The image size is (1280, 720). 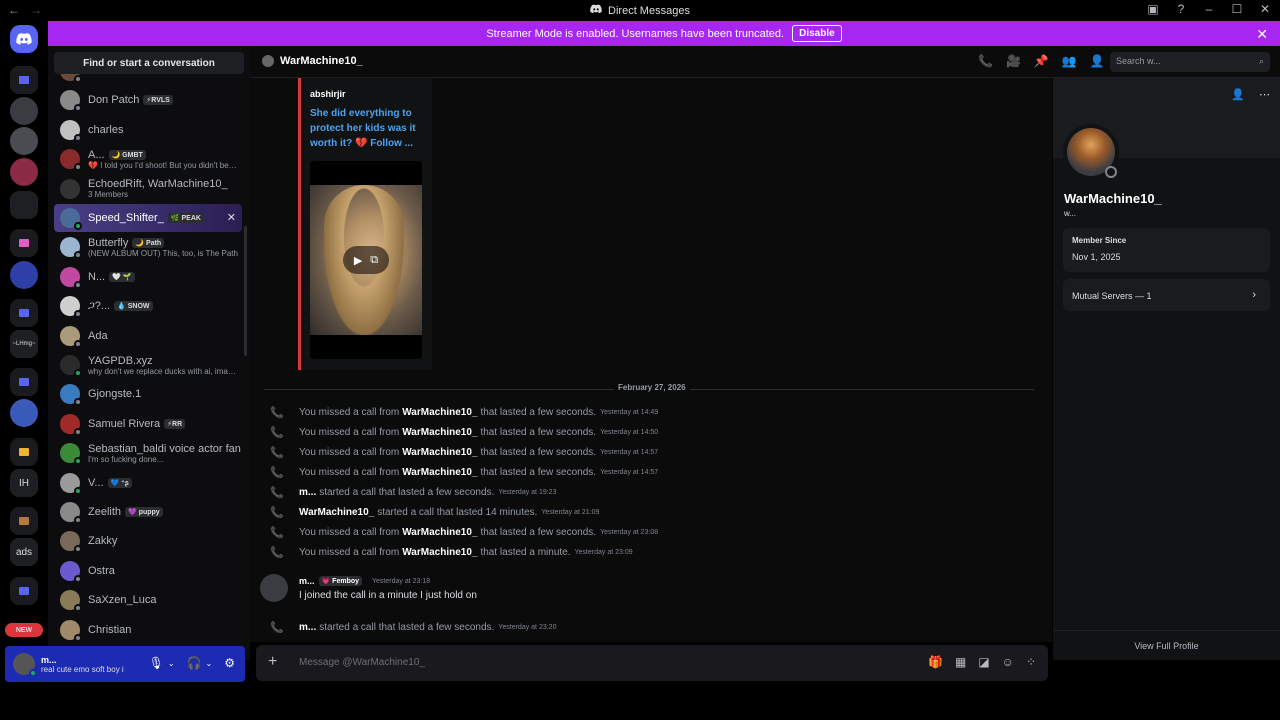 I want to click on disable-button: Disable, so click(x=817, y=33).